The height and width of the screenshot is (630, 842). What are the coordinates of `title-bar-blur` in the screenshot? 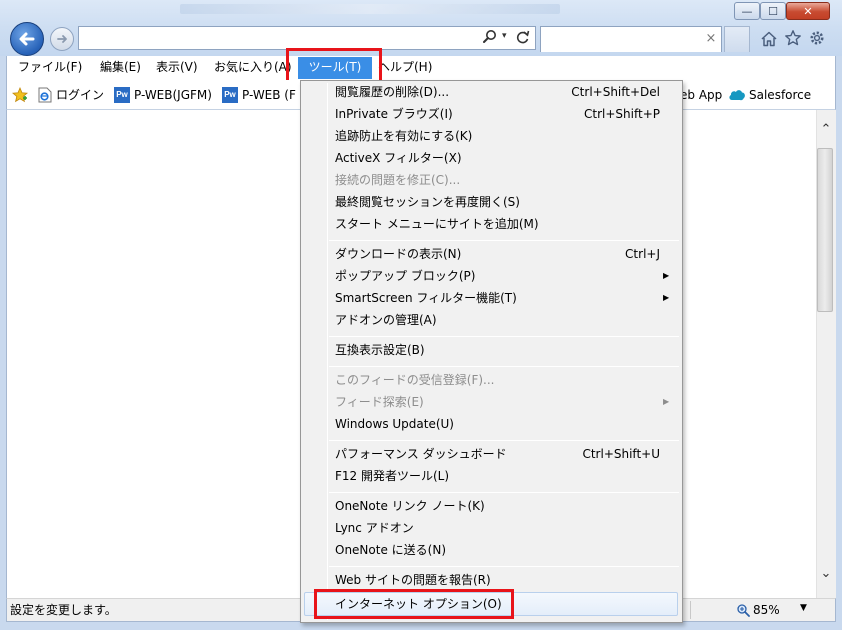 It's located at (370, 9).